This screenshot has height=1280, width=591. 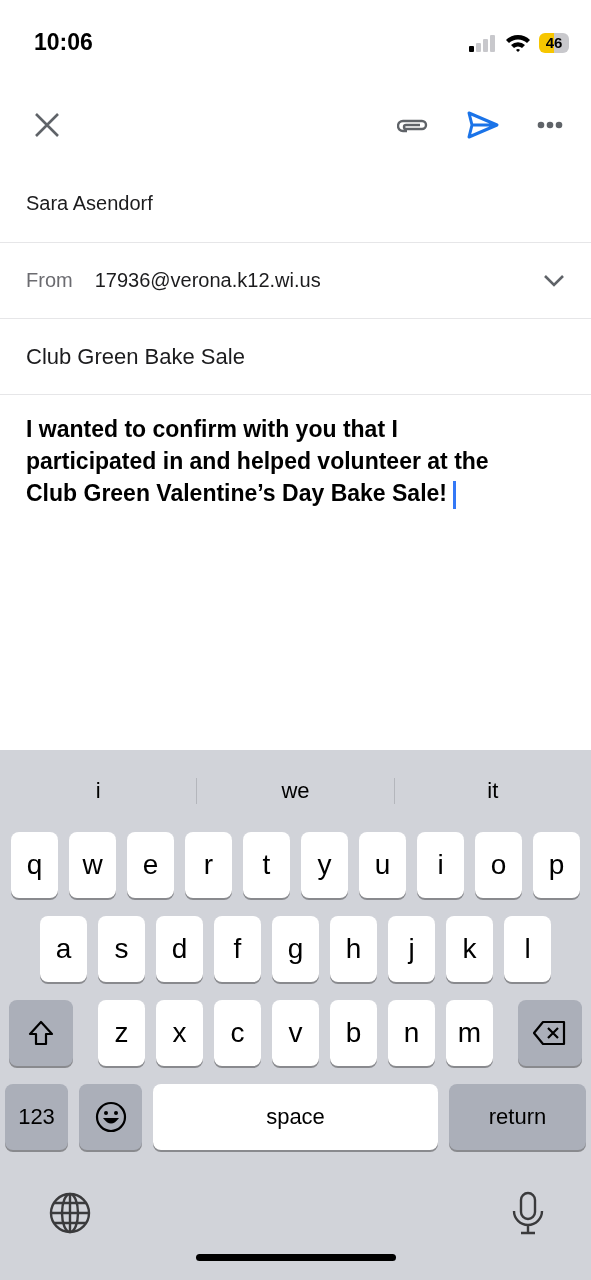 What do you see at coordinates (307, 280) in the screenshot?
I see `from-address: 17936@verona.k12.wi.us` at bounding box center [307, 280].